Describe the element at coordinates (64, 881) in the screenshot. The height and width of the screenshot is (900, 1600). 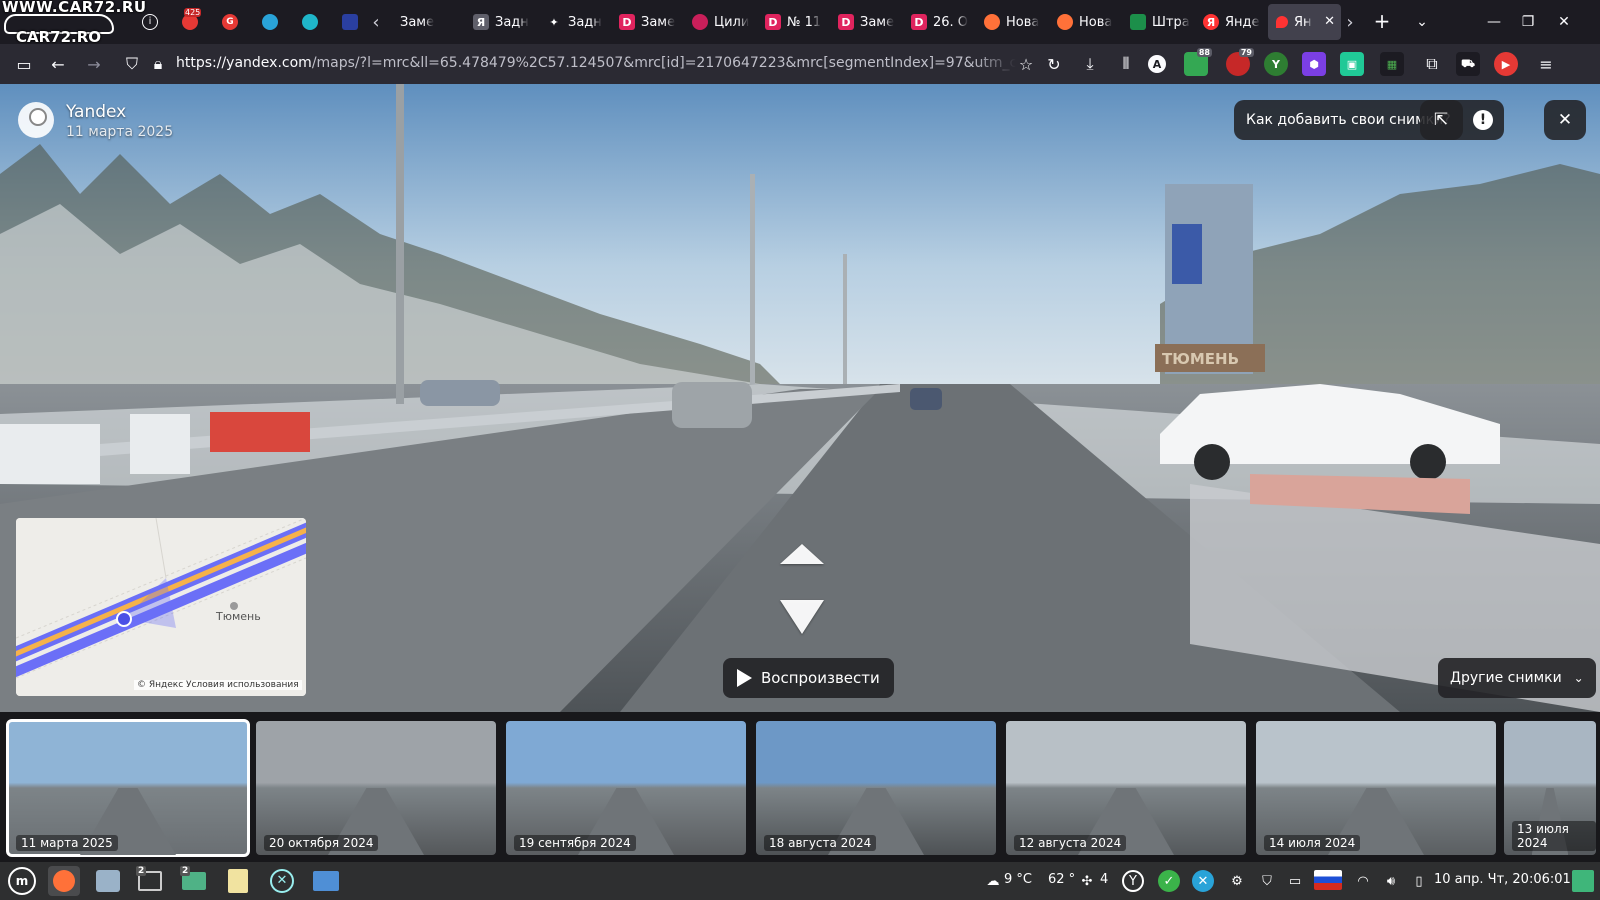
I see `firefox-taskbar-icon` at that location.